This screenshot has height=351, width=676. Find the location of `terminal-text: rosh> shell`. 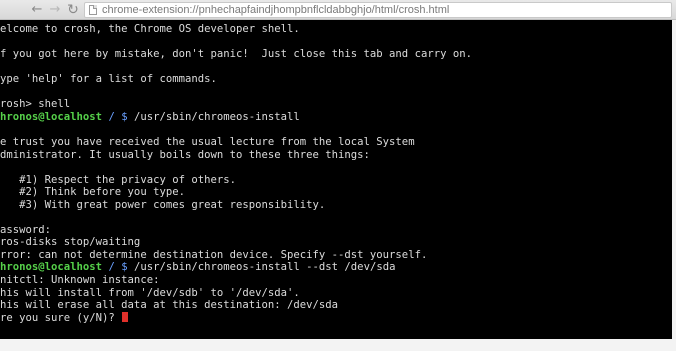

terminal-text: rosh> shell is located at coordinates (35, 104).